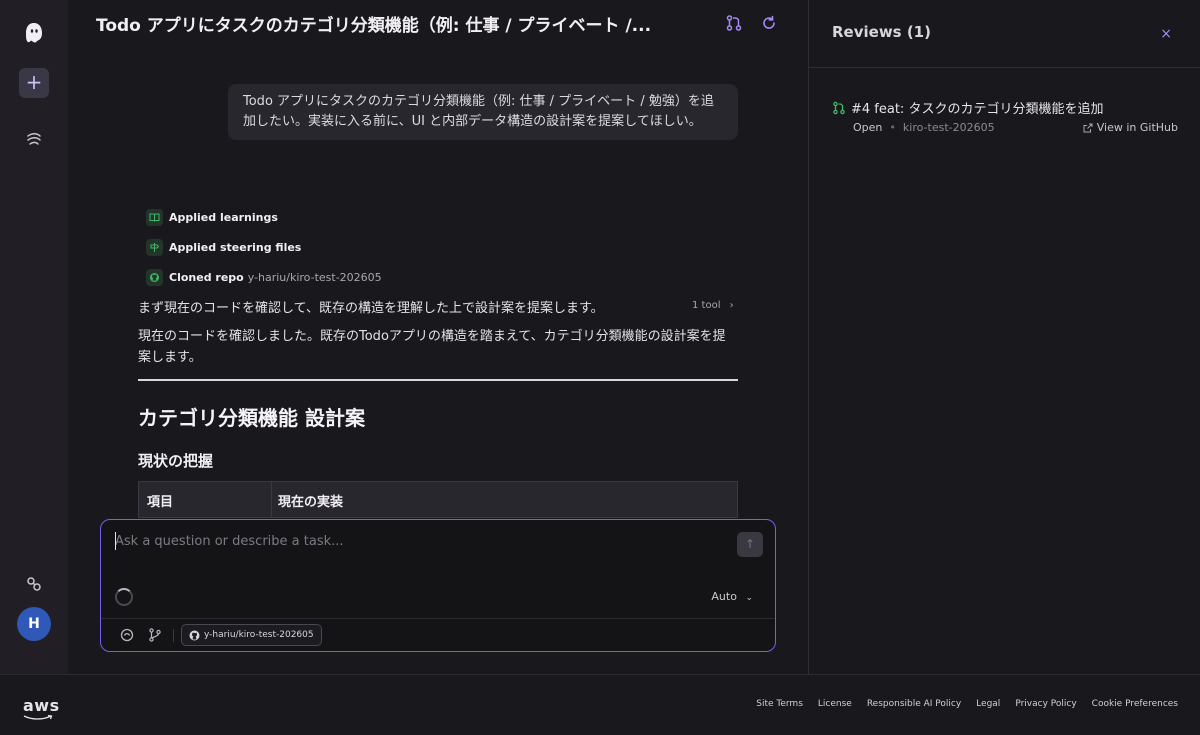 The image size is (1200, 735). I want to click on subsection-heading: 現状の把握, so click(176, 461).